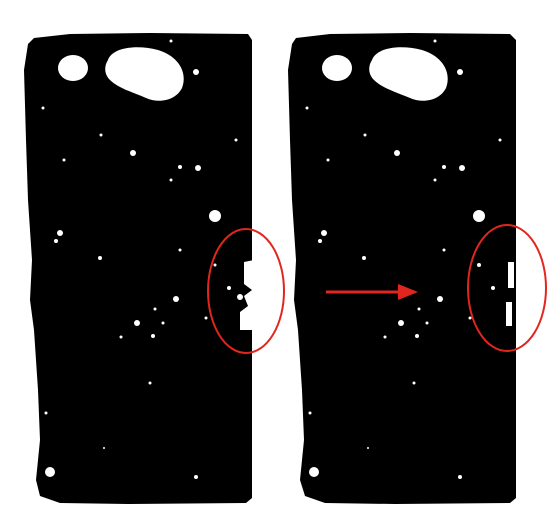 This screenshot has width=549, height=529. I want to click on left-hole-small, so click(73, 68).